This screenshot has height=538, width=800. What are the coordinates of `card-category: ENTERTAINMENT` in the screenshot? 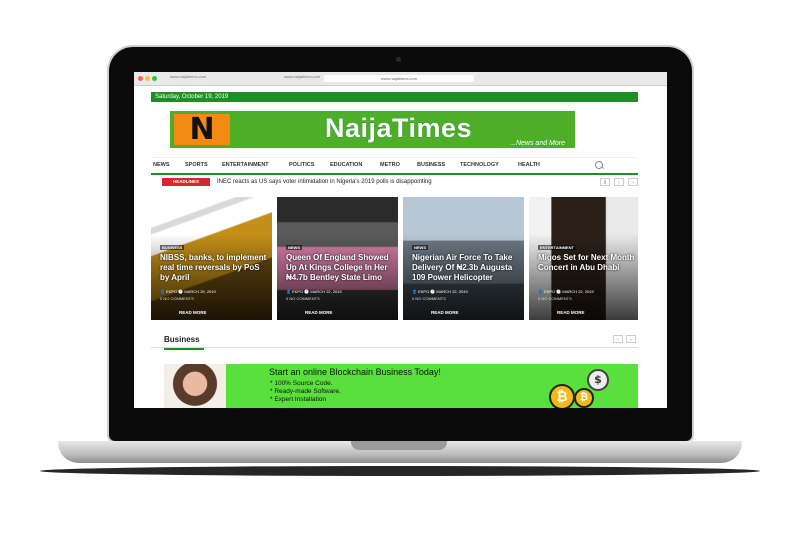 It's located at (557, 247).